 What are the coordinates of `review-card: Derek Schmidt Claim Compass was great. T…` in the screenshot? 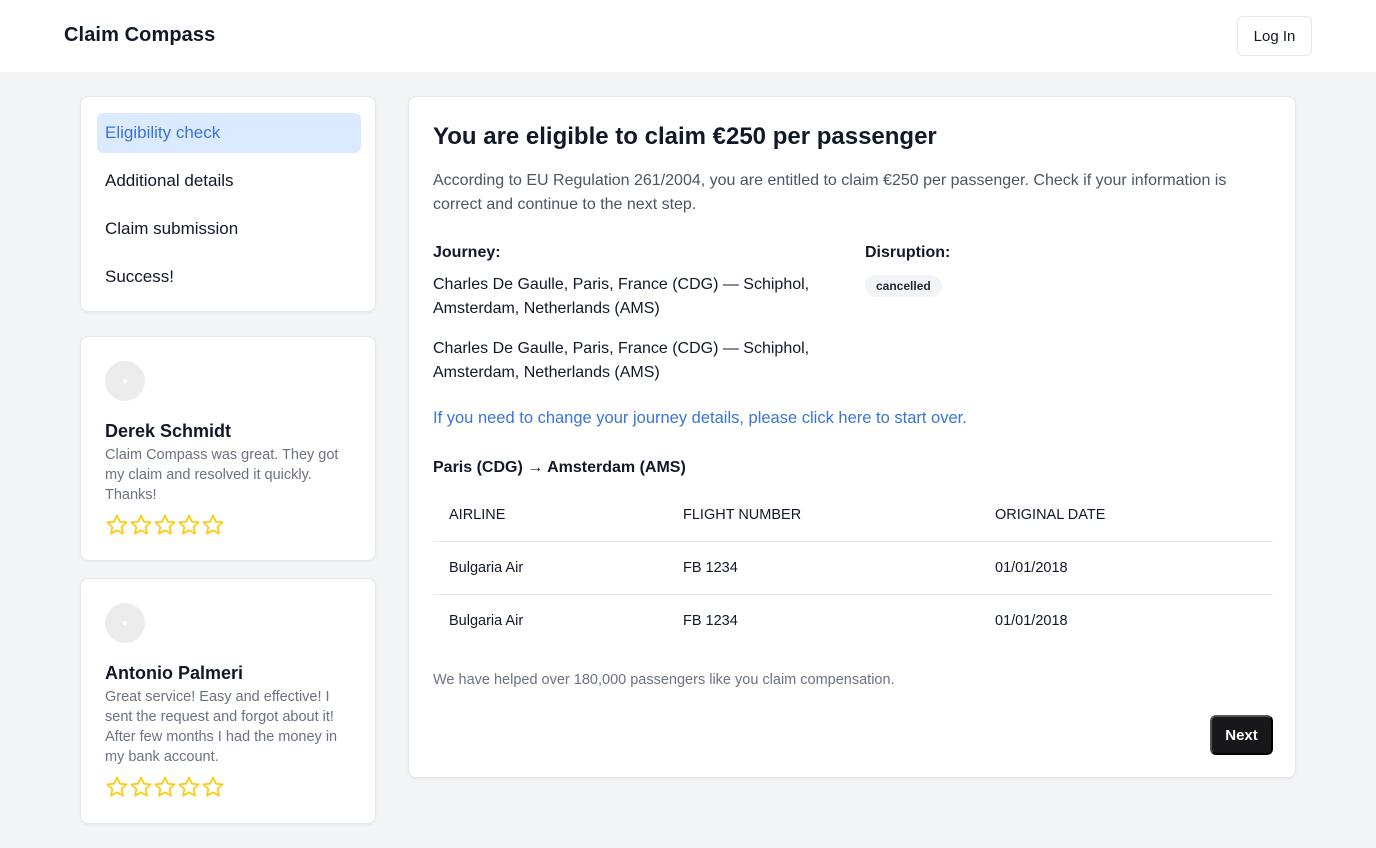 It's located at (228, 448).